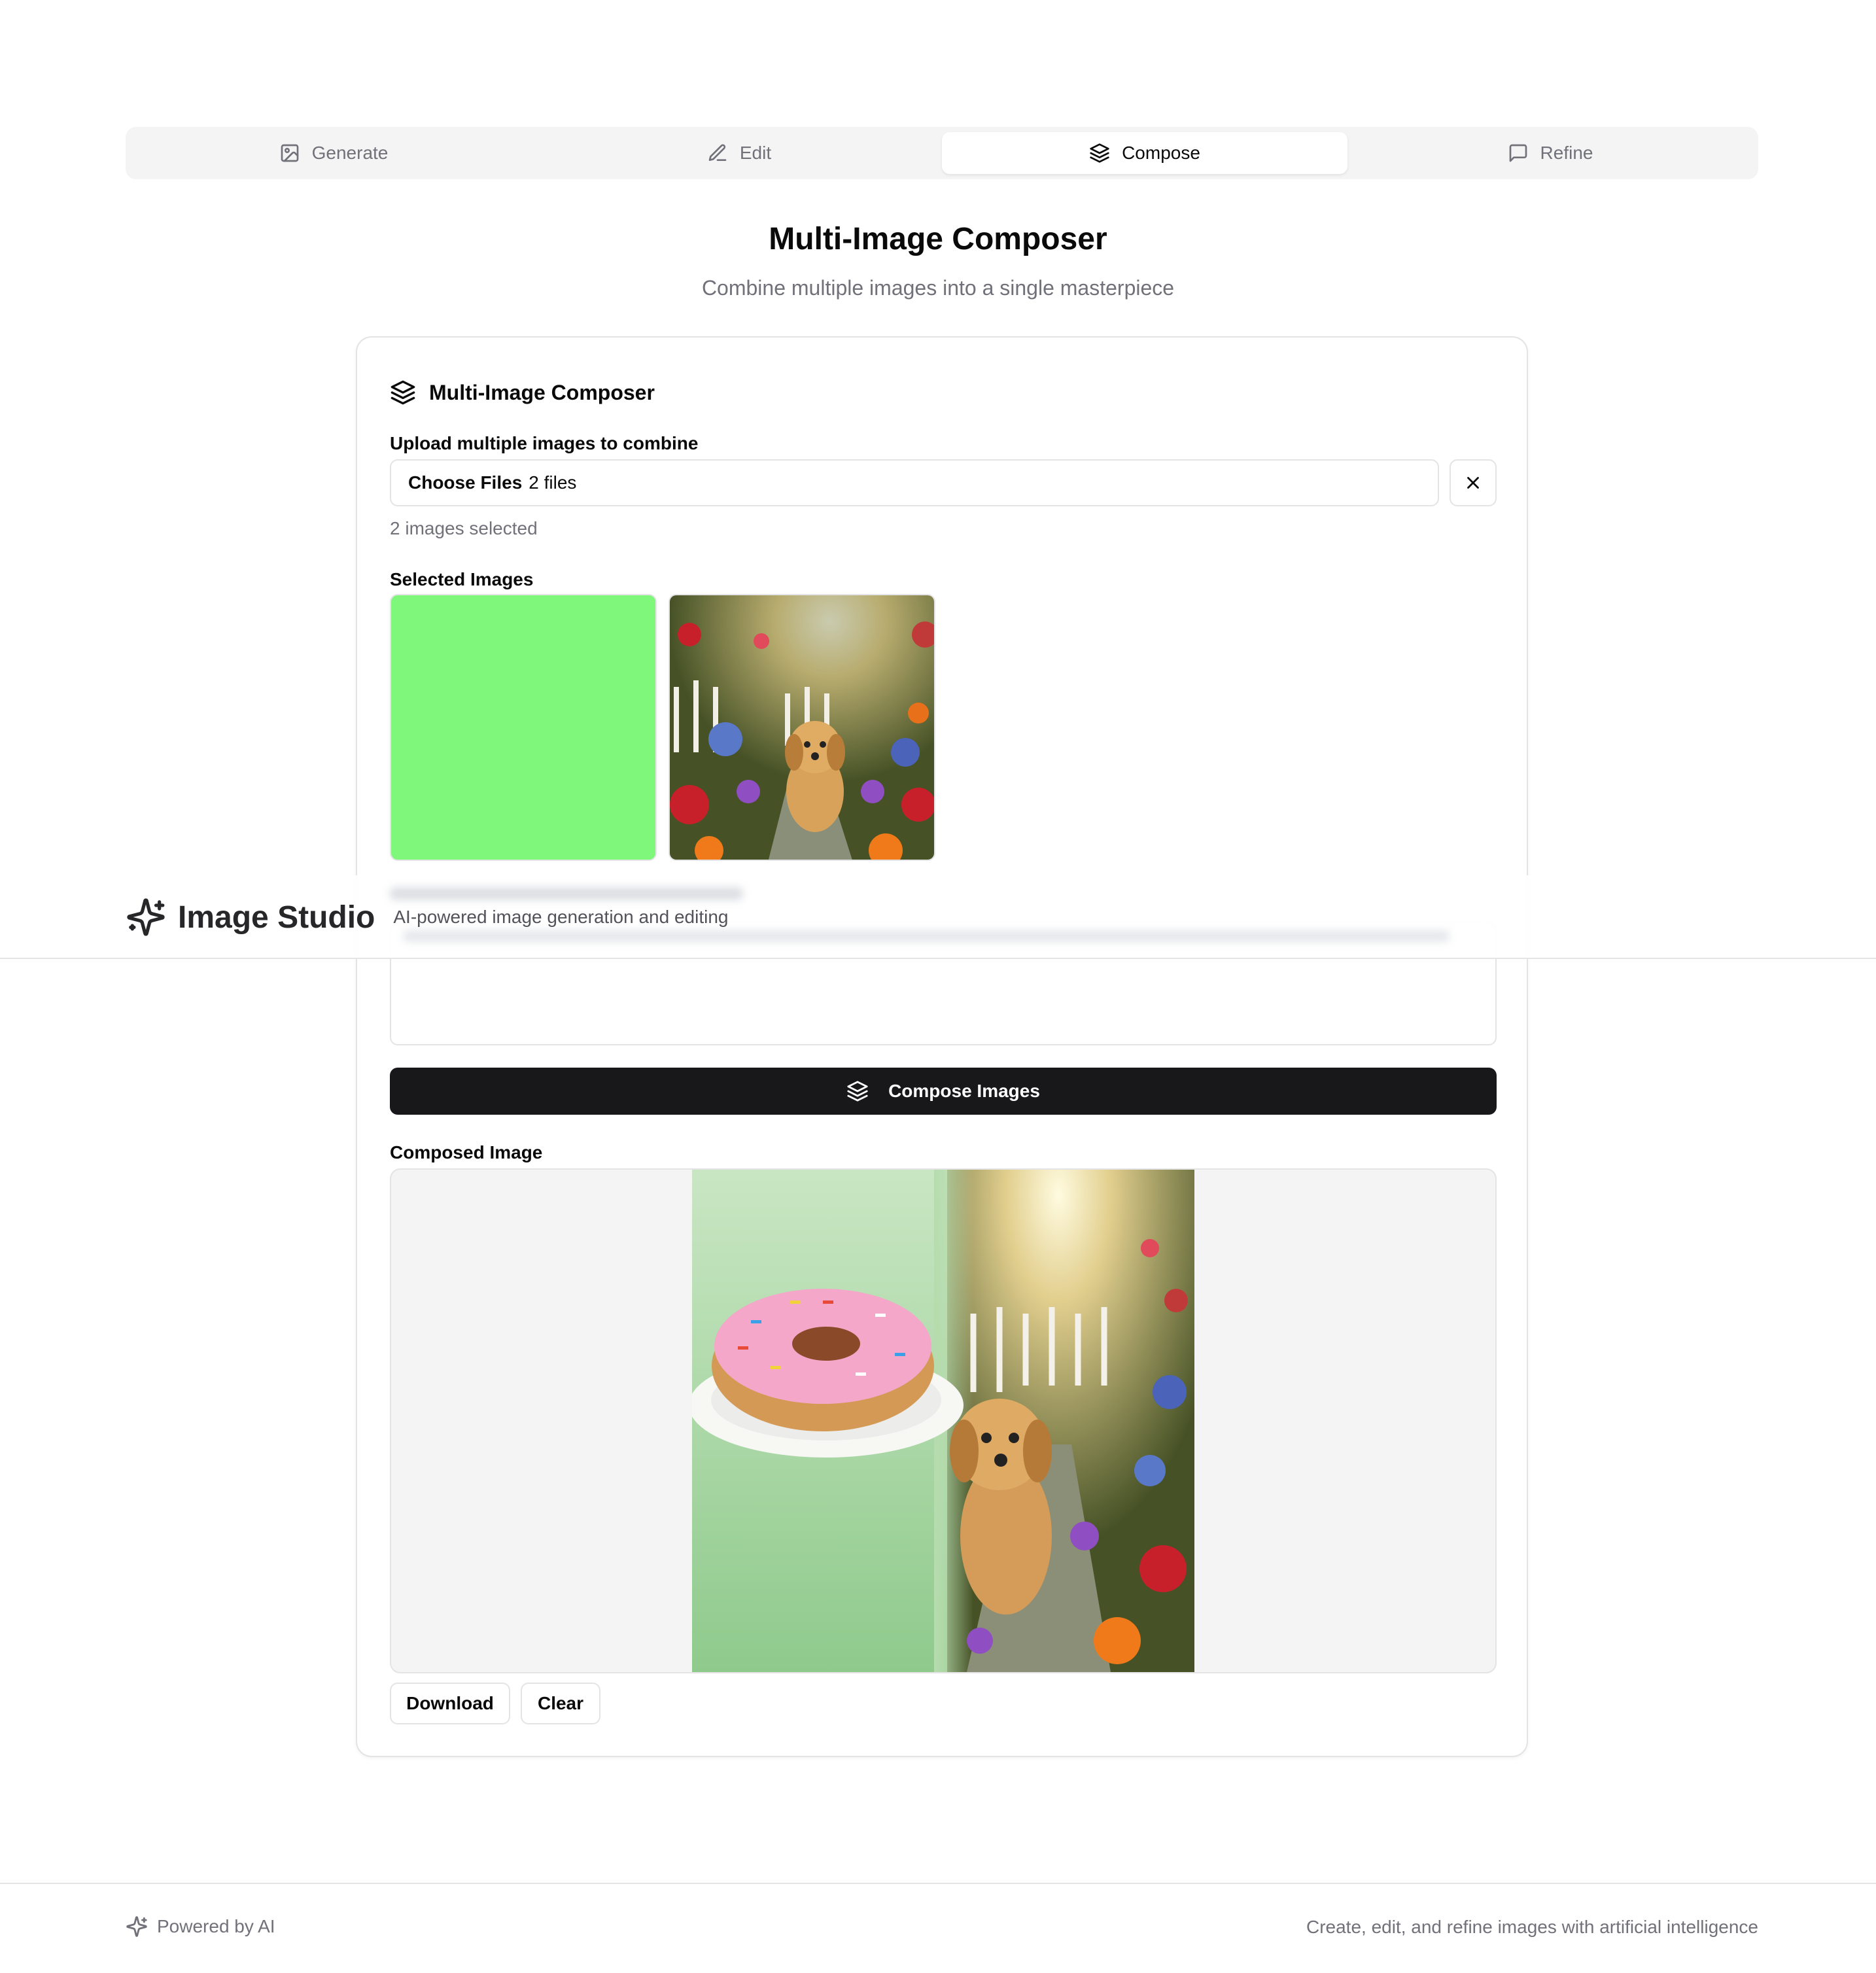  What do you see at coordinates (289, 153) in the screenshot?
I see `image-icon` at bounding box center [289, 153].